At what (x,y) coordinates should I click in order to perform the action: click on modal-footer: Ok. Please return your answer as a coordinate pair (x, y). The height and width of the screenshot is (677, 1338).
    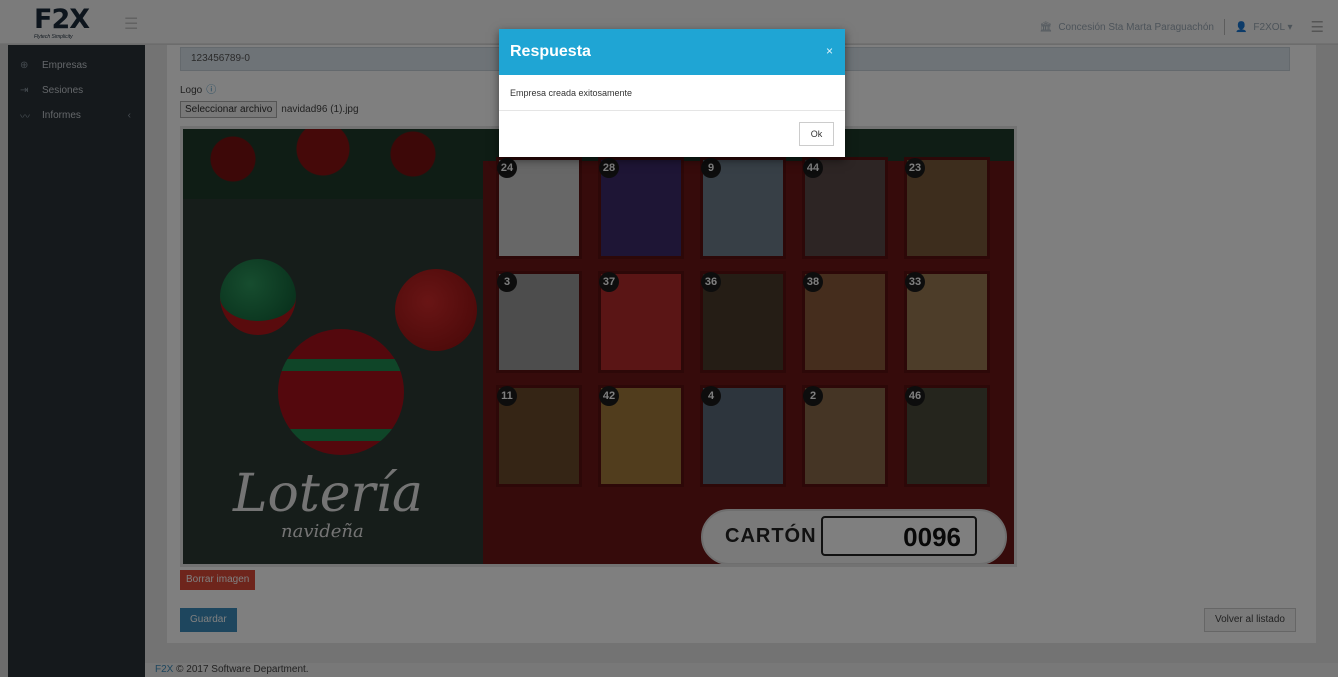
    Looking at the image, I should click on (672, 134).